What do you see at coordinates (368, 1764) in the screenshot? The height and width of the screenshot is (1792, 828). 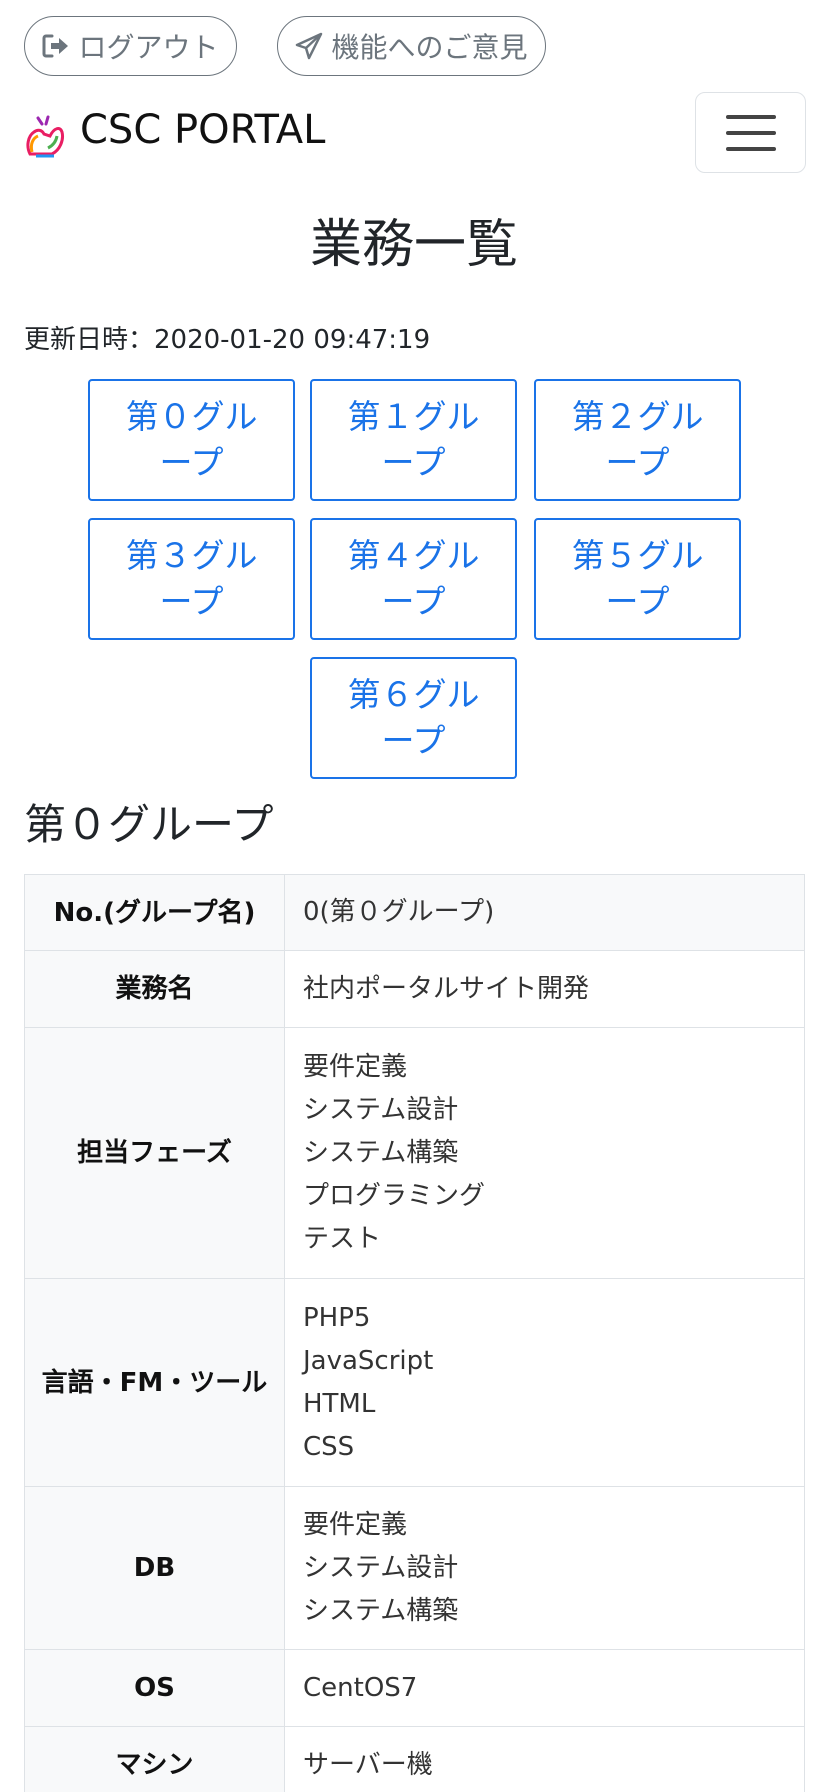 I see `value-line: サーバー機` at bounding box center [368, 1764].